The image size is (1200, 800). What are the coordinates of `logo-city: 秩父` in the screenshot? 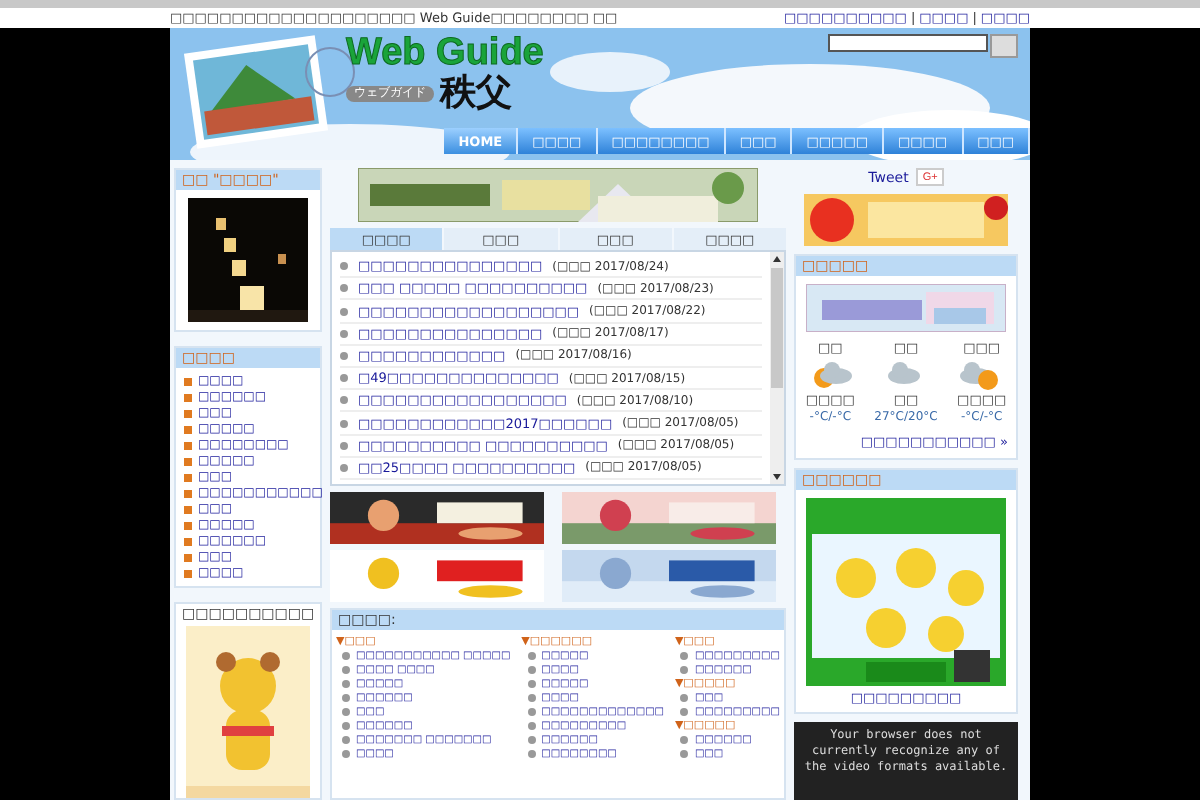 It's located at (476, 94).